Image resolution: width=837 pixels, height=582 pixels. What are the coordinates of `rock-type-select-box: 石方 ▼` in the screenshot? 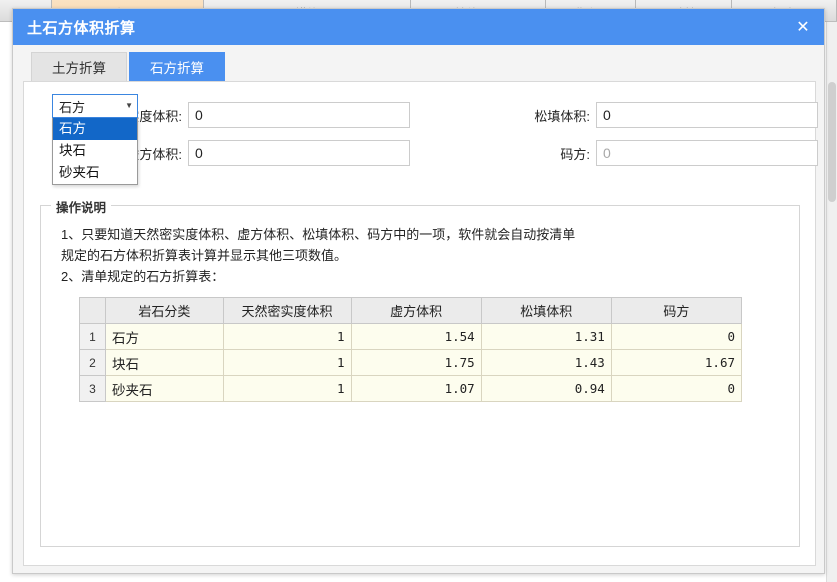 It's located at (95, 106).